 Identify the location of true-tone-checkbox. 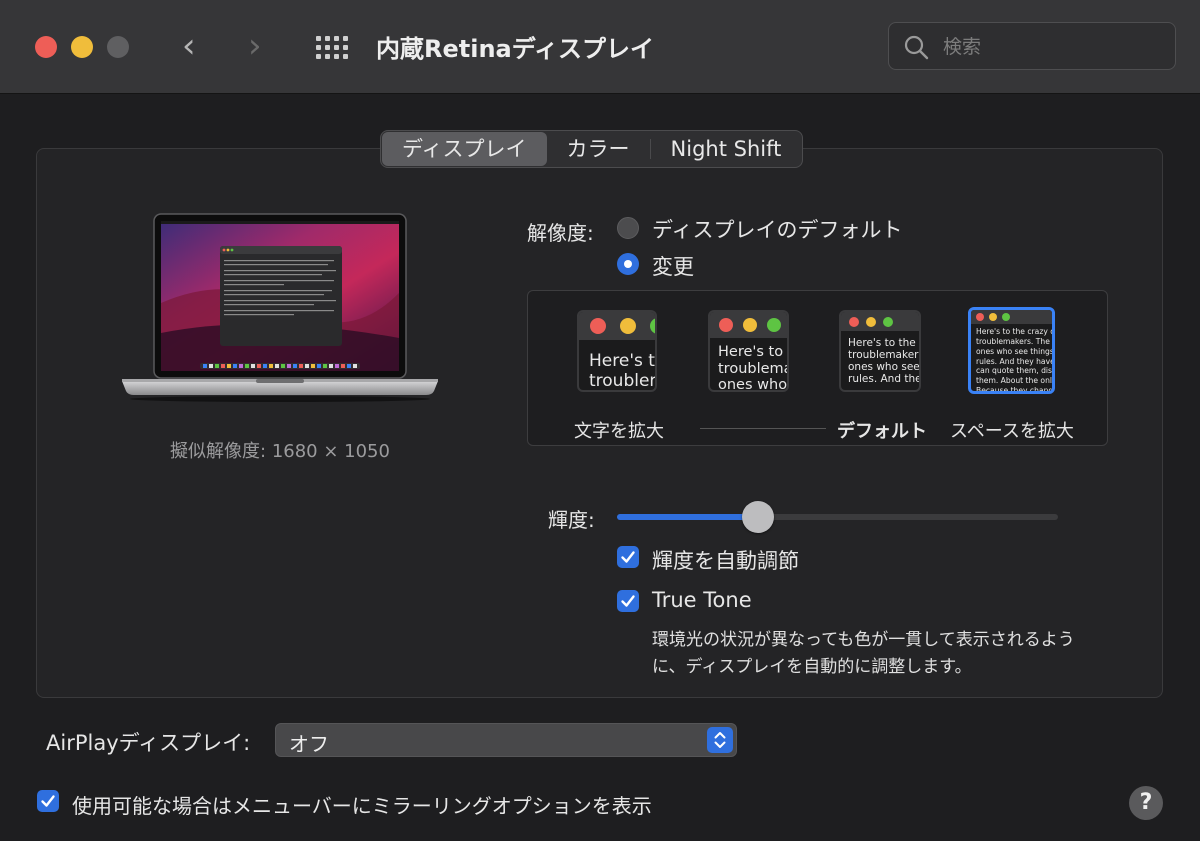
(628, 601).